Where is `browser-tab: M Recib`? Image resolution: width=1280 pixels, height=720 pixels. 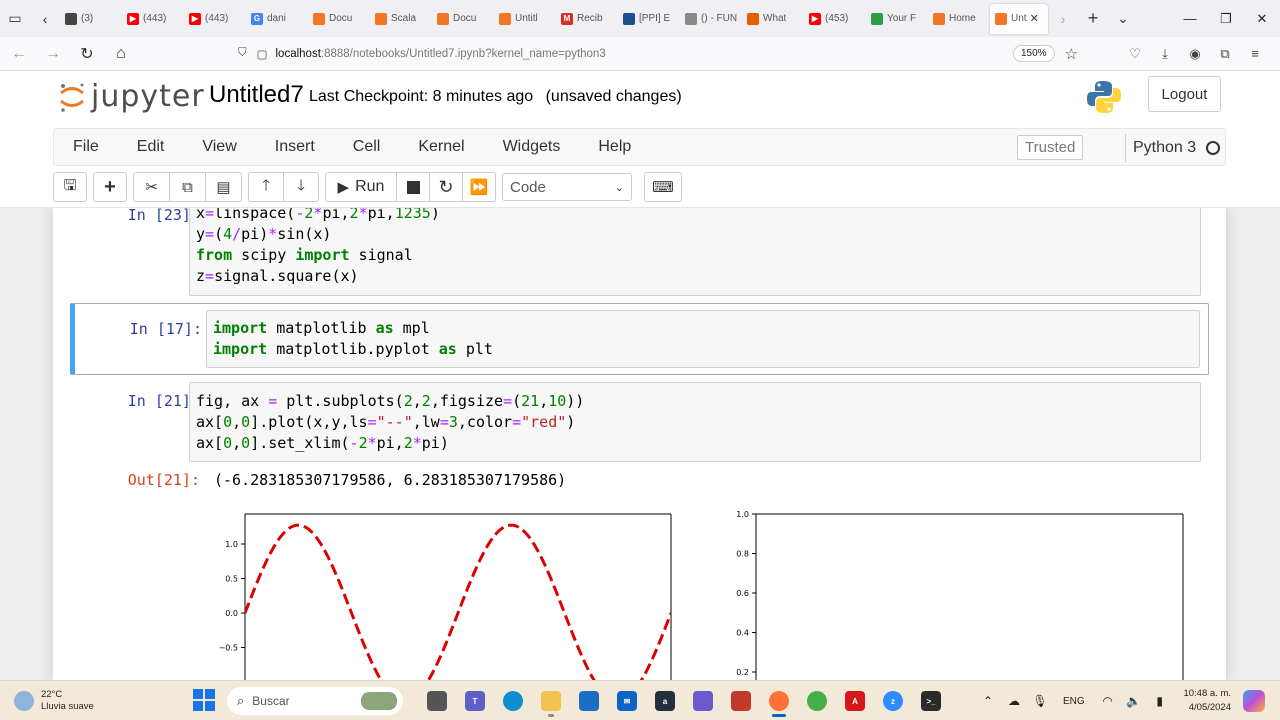 browser-tab: M Recib is located at coordinates (587, 19).